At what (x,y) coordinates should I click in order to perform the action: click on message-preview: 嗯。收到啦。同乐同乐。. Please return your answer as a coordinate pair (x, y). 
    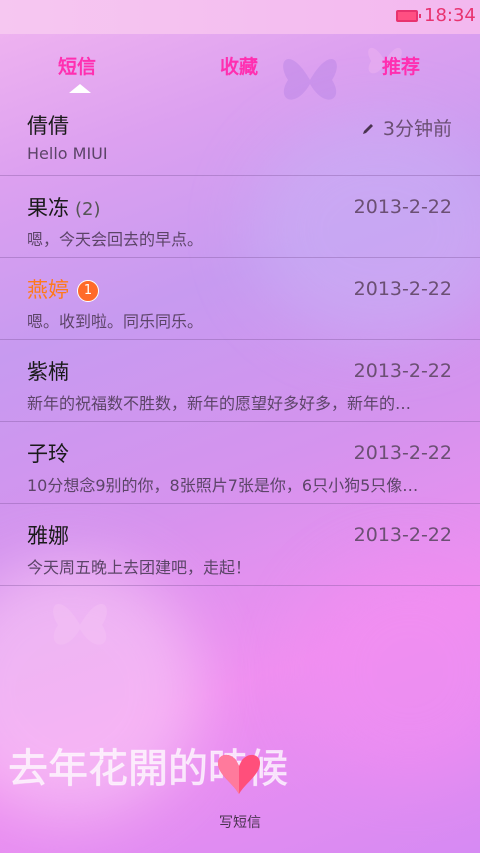
    Looking at the image, I should click on (115, 321).